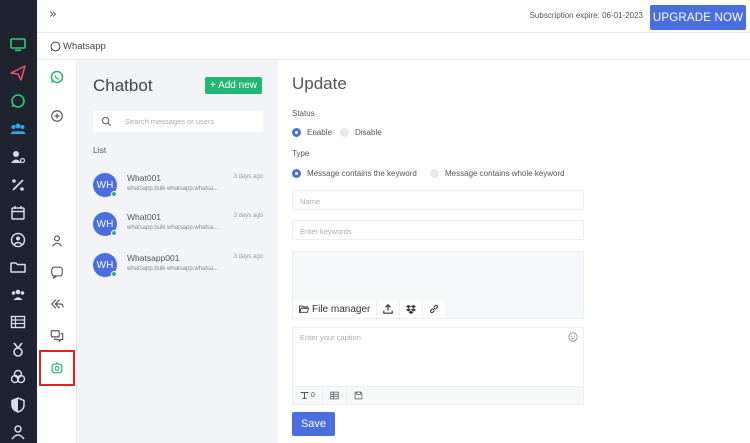 Image resolution: width=750 pixels, height=443 pixels. What do you see at coordinates (304, 395) in the screenshot?
I see `text-size-icon` at bounding box center [304, 395].